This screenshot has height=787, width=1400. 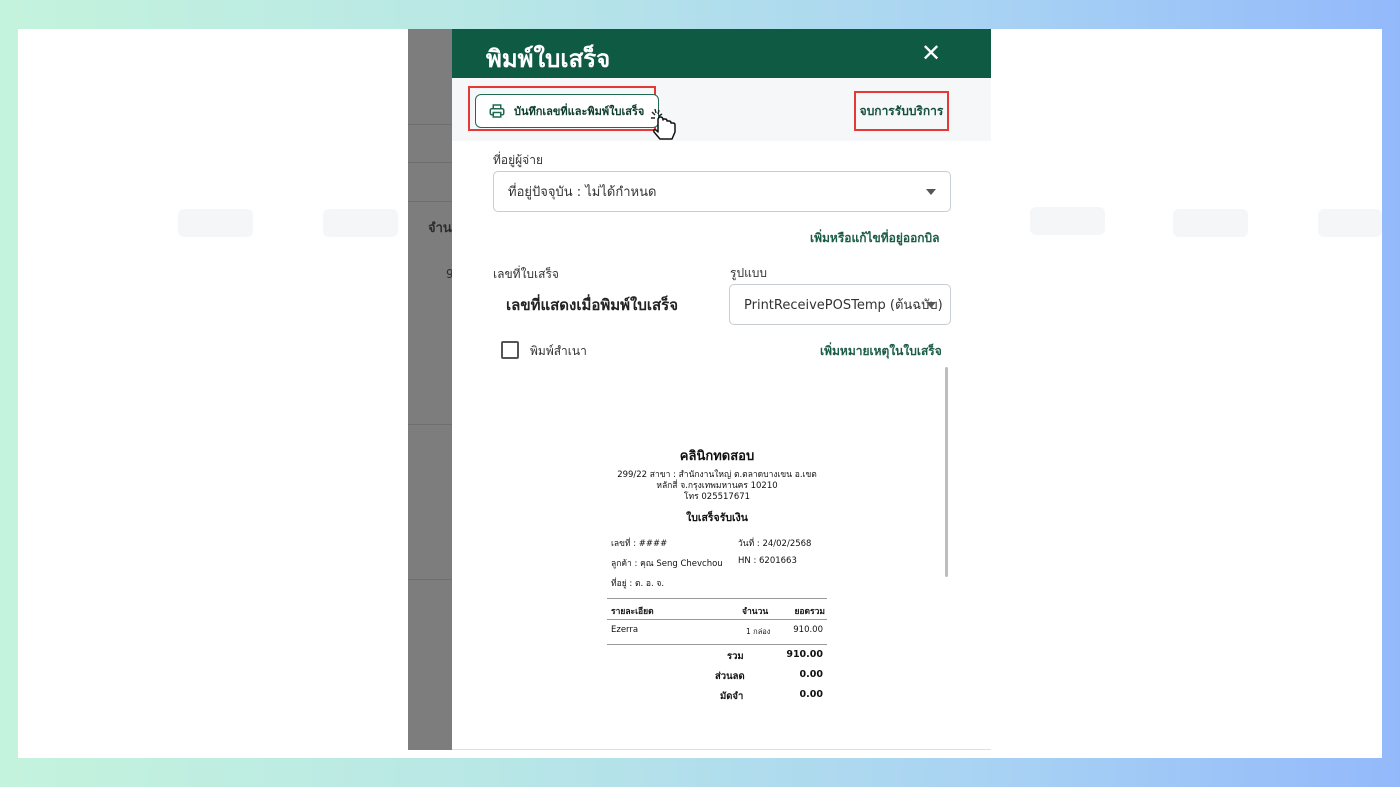 I want to click on seller-address-select: ที่อยู่ปัจจุบัน : ไม่ได้กำหนด, so click(x=722, y=191).